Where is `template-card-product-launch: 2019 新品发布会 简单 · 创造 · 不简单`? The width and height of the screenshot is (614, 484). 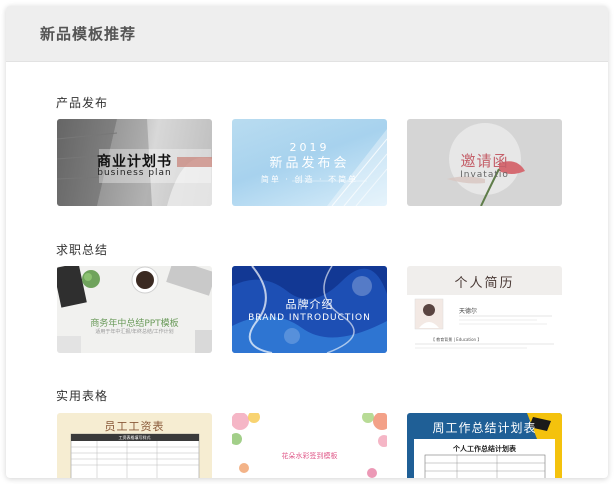
template-card-product-launch: 2019 新品发布会 简单 · 创造 · 不简单 is located at coordinates (309, 162).